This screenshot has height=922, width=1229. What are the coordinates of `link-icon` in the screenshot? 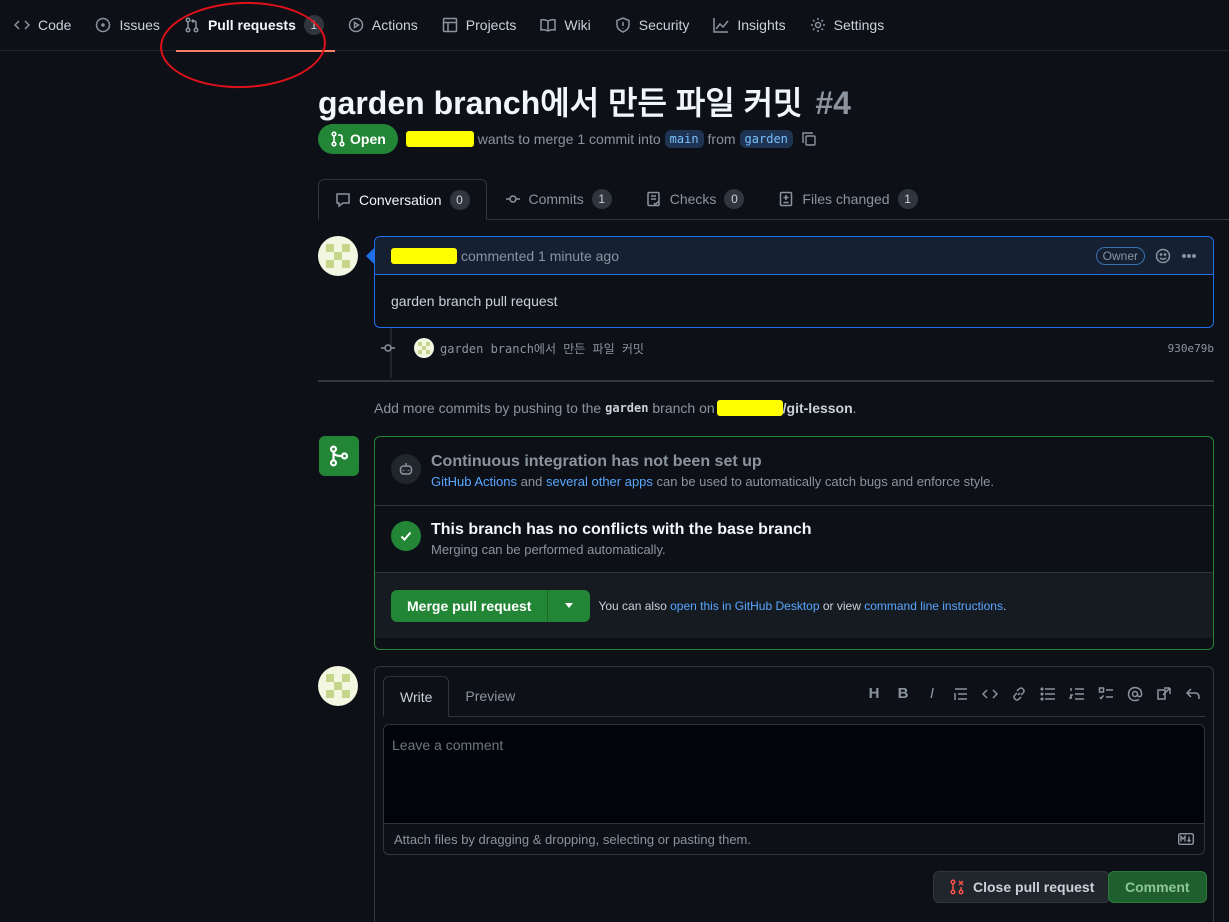 It's located at (1019, 694).